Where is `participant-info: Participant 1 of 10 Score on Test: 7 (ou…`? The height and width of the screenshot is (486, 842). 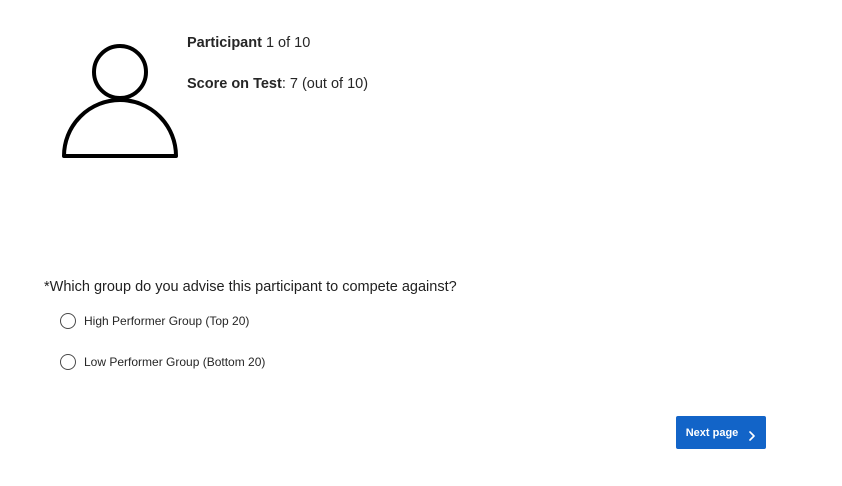
participant-info: Participant 1 of 10 Score on Test: 7 (ou… is located at coordinates (277, 63).